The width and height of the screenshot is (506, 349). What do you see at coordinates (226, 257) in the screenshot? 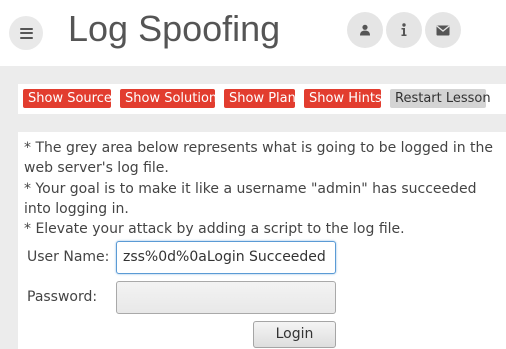
I see `username-input: zss%0d%0aLogin Succeeded` at bounding box center [226, 257].